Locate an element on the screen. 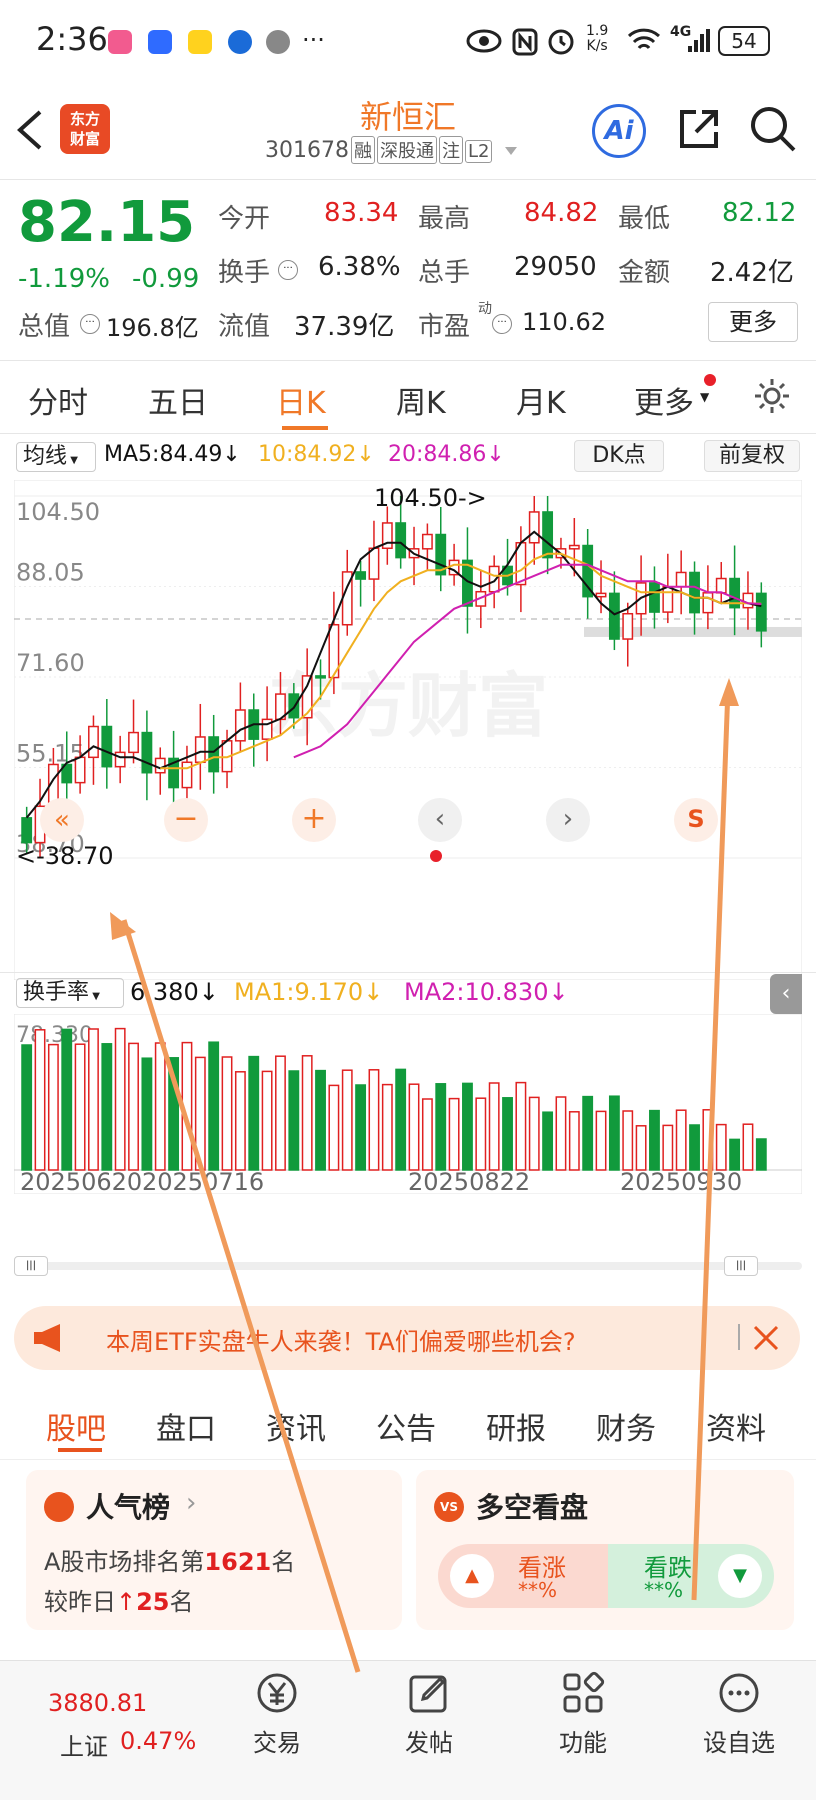 The width and height of the screenshot is (816, 1800). content-tabs: 股吧 盘口 资讯 公告 研报 财务 资料 is located at coordinates (408, 1425).